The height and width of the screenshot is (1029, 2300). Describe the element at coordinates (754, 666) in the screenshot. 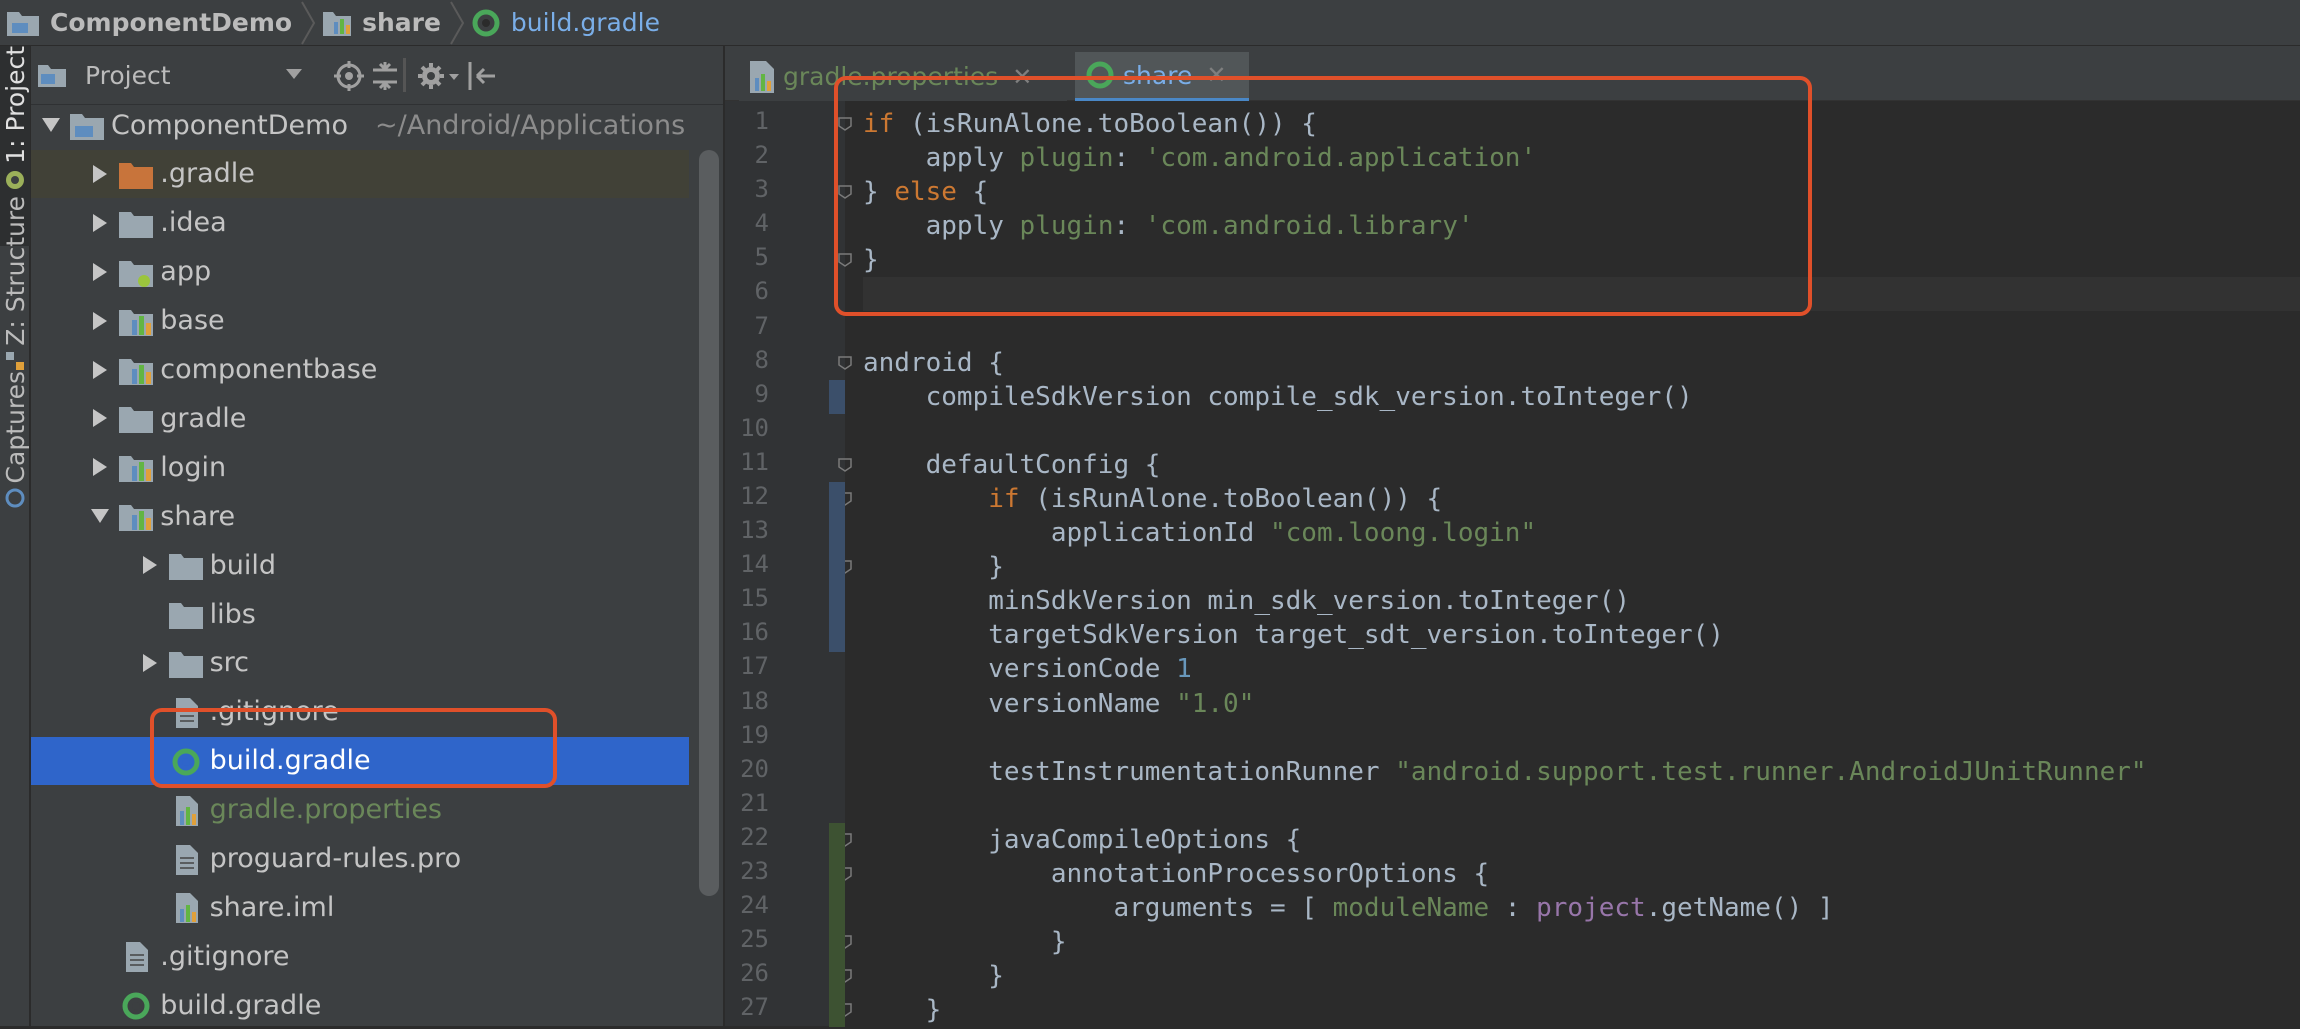

I see `line-number: 17` at that location.